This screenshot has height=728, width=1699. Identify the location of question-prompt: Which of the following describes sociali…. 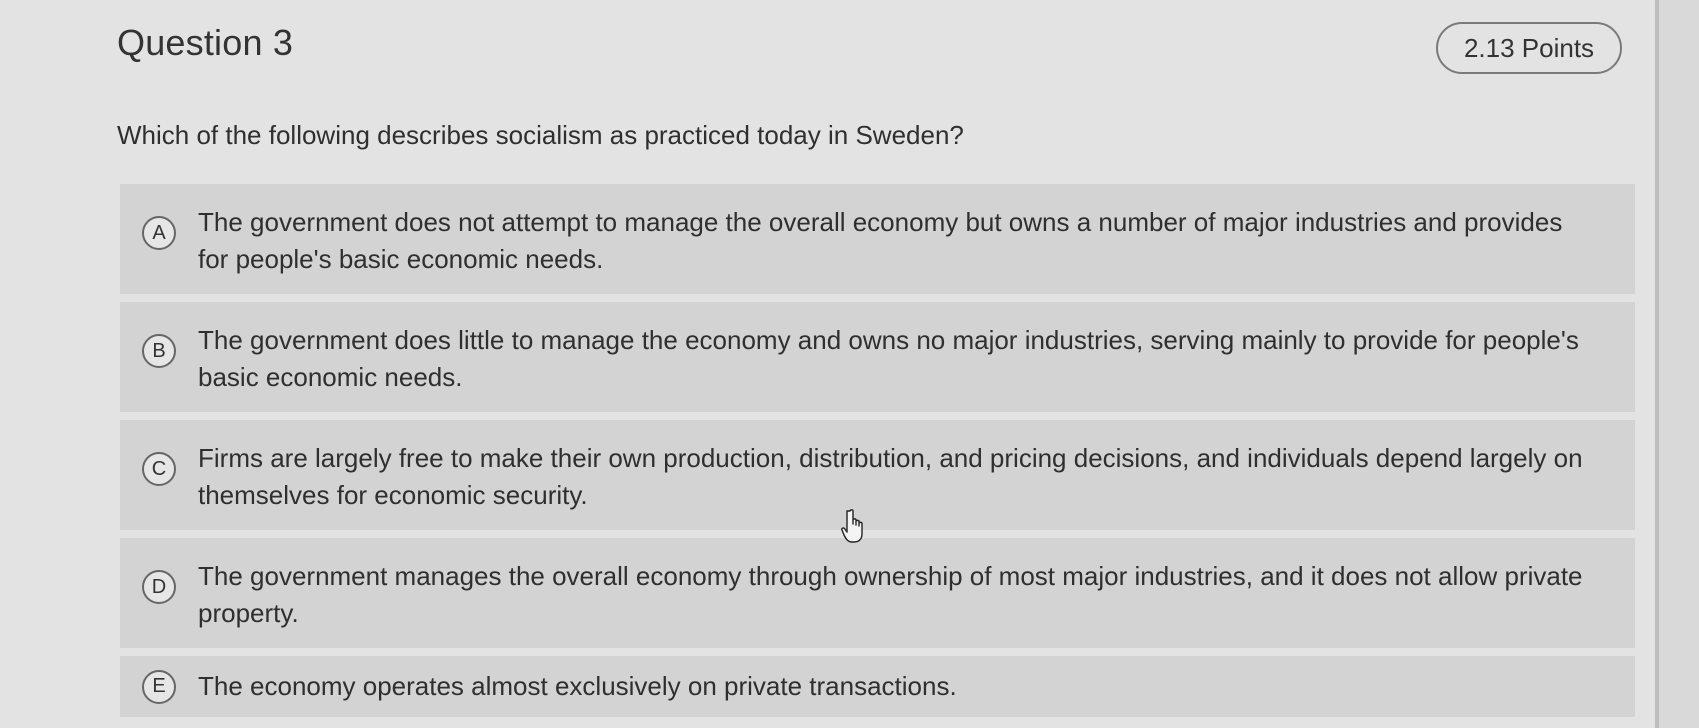
(540, 135).